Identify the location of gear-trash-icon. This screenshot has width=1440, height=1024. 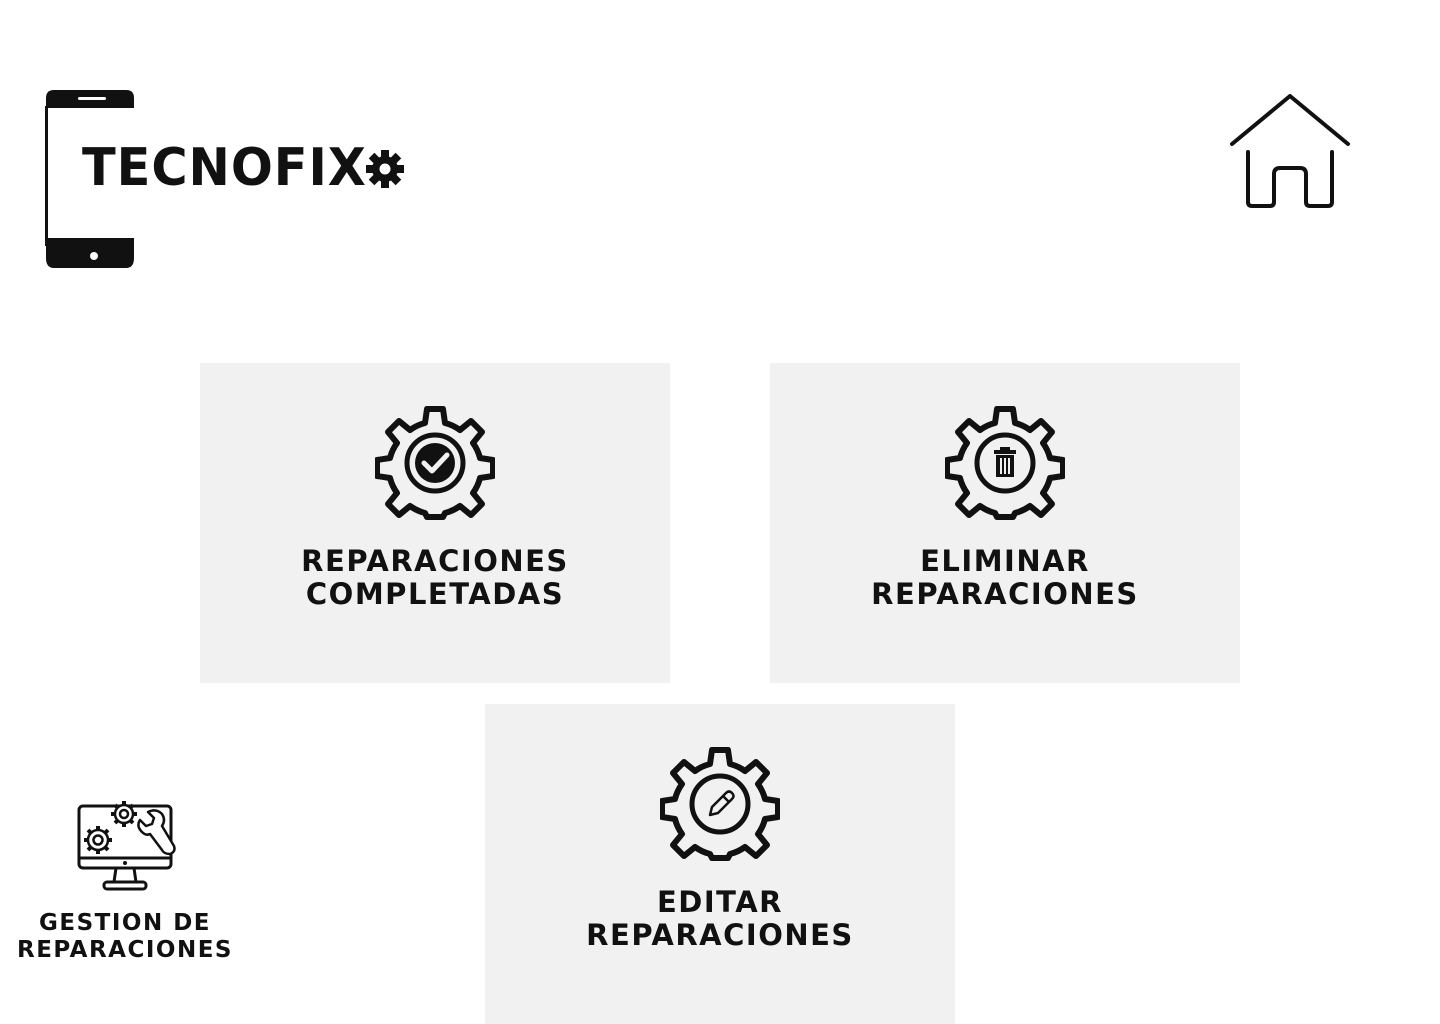
(1005, 463).